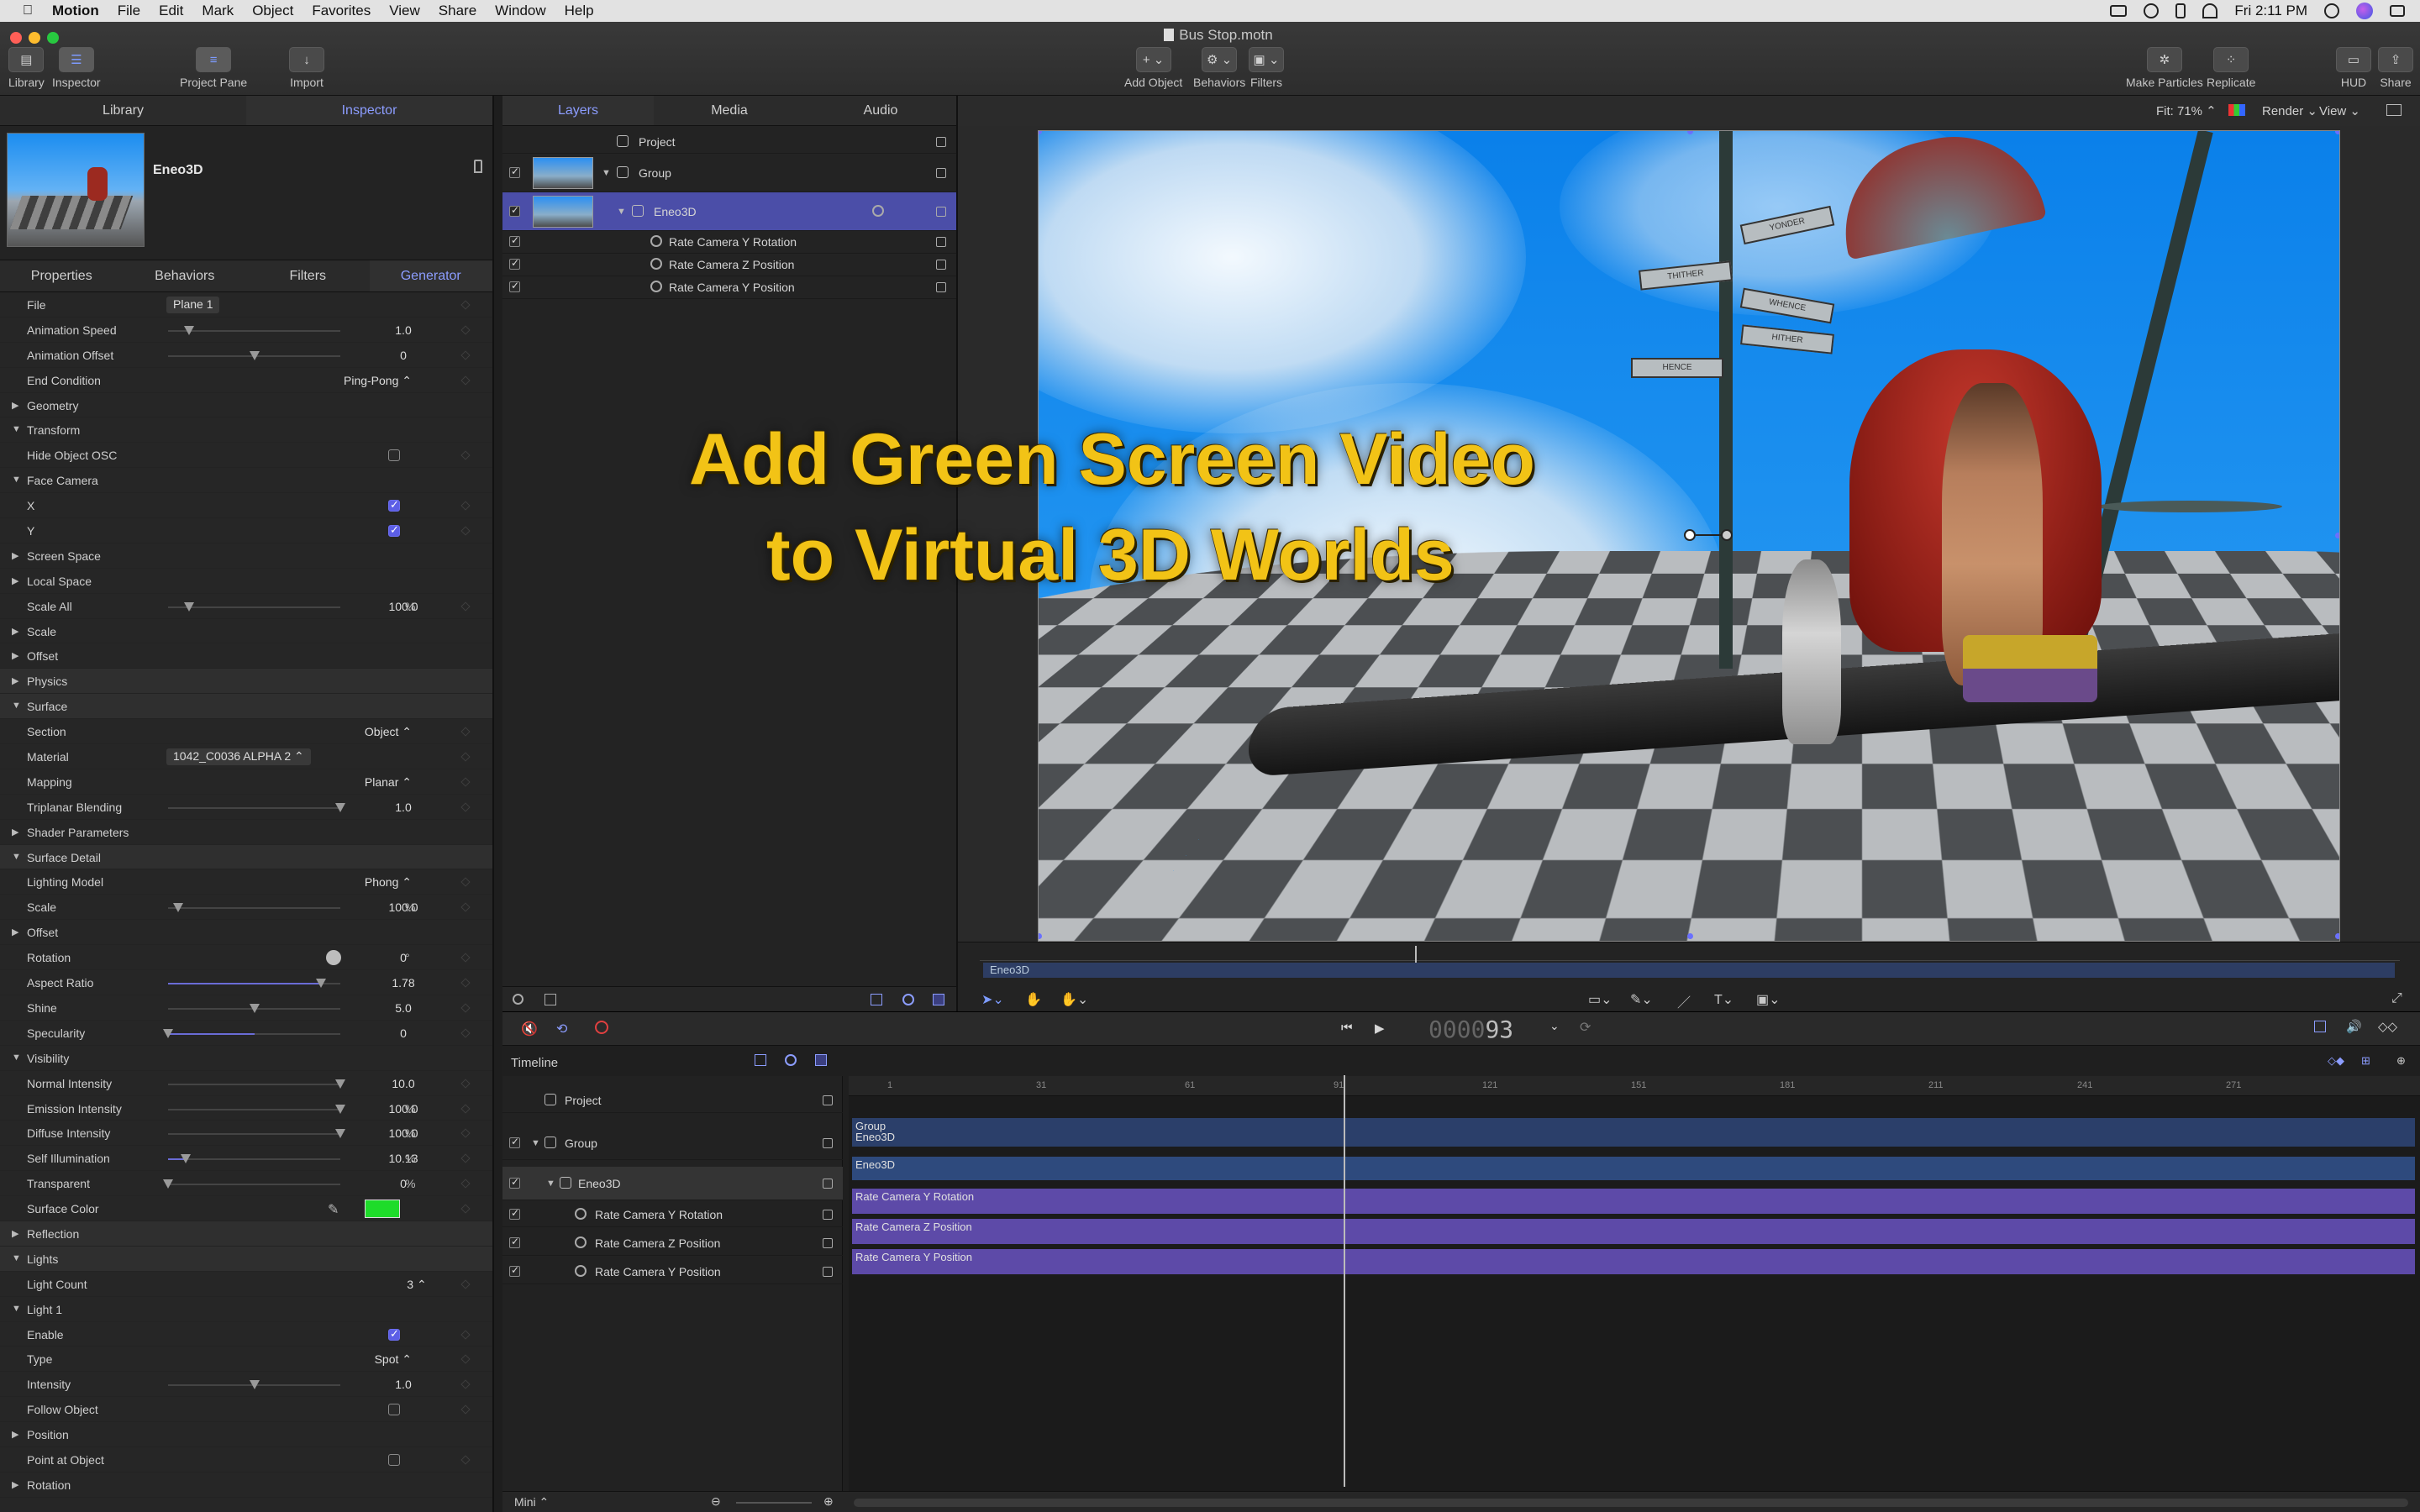 The image size is (2420, 1512). What do you see at coordinates (579, 11) in the screenshot?
I see `menu-help: Help` at bounding box center [579, 11].